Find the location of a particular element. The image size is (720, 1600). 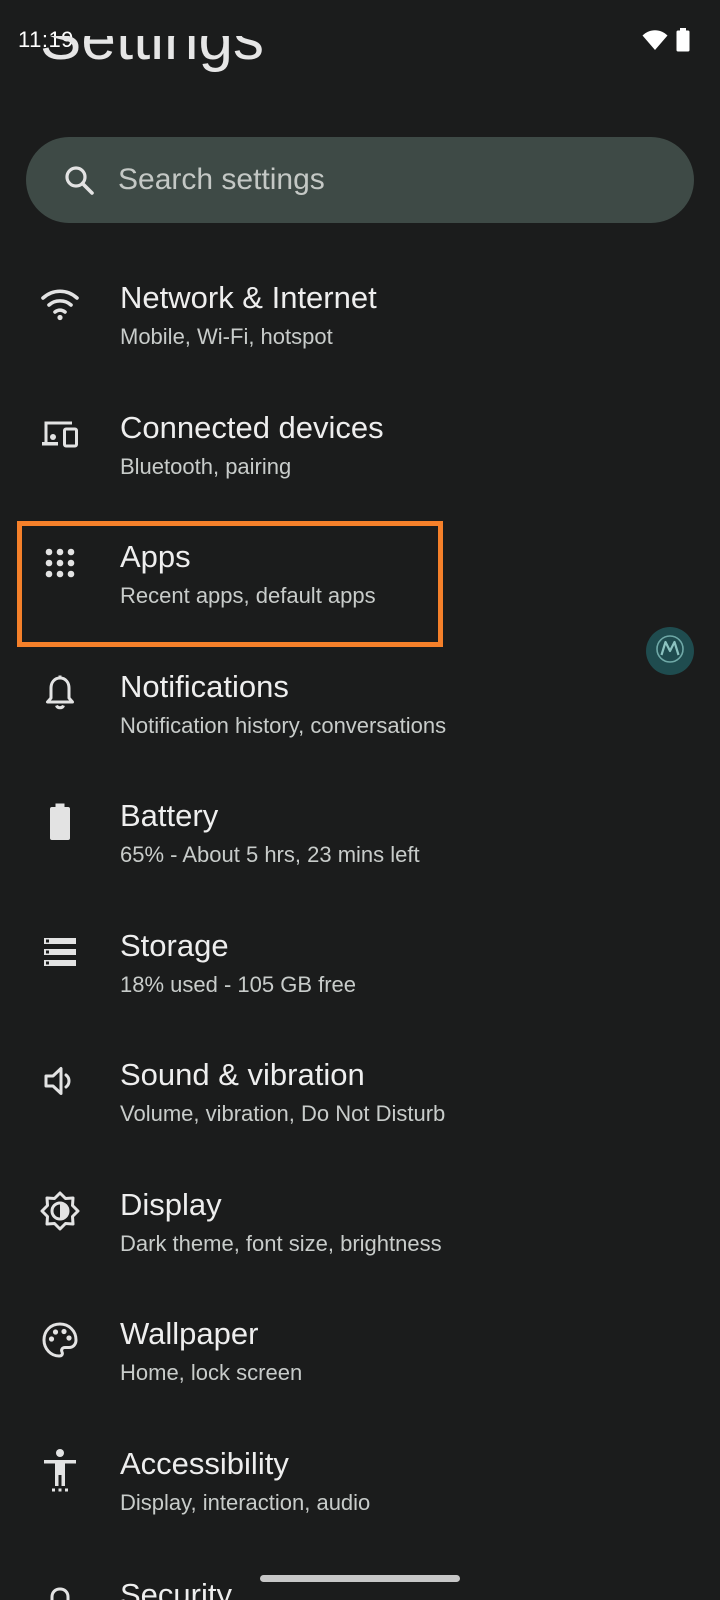

page-title: Settings is located at coordinates (152, 63).